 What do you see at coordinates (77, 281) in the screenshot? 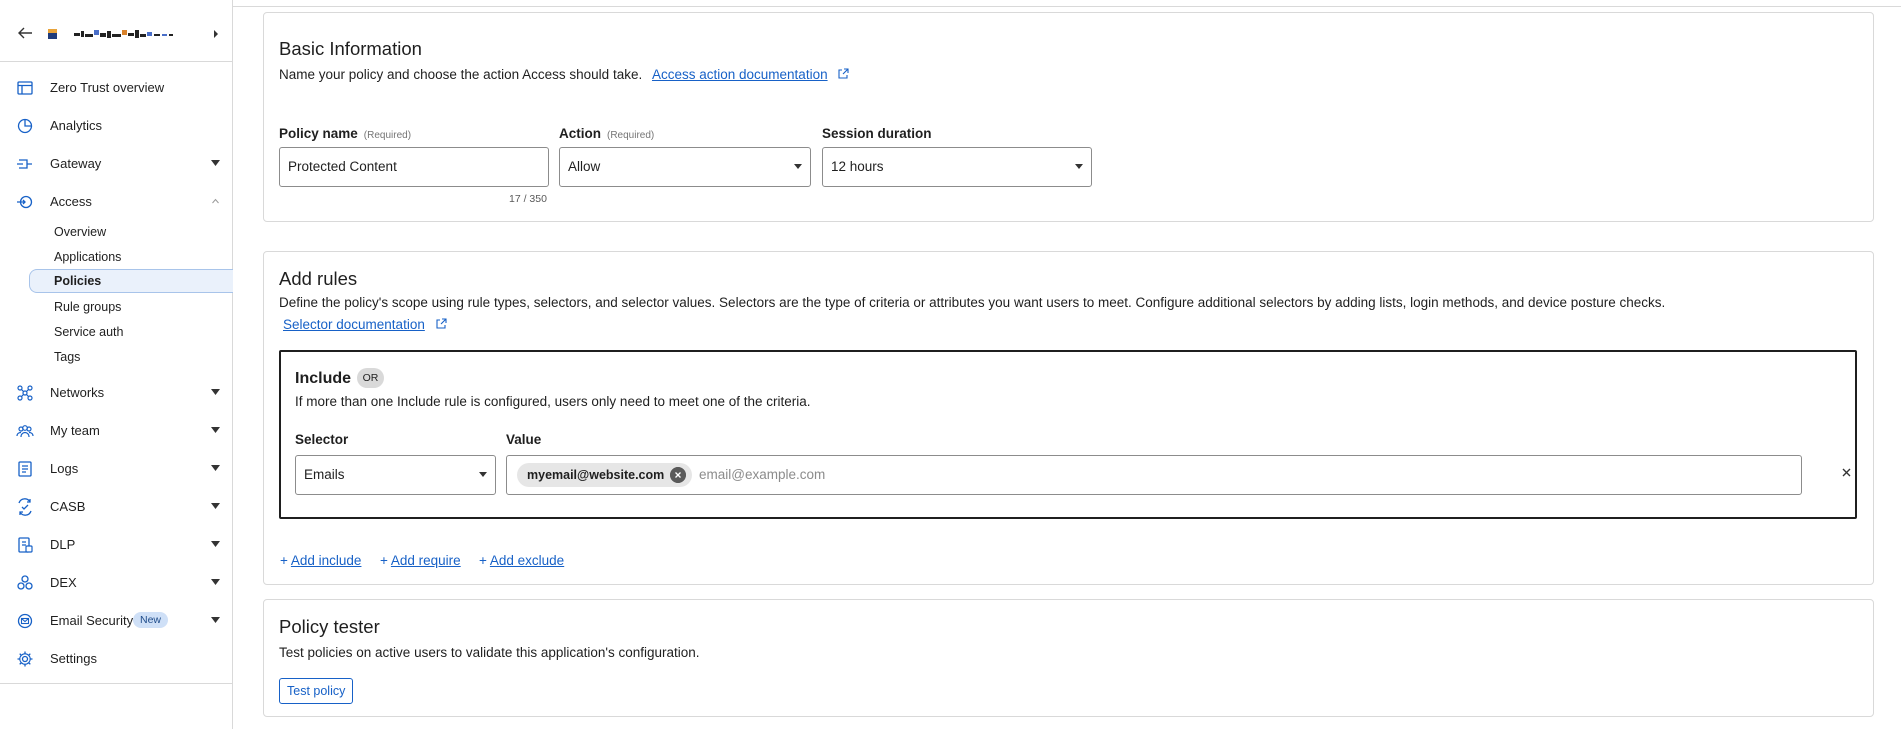
I see `sidebar-subitem-policies: Policies` at bounding box center [77, 281].